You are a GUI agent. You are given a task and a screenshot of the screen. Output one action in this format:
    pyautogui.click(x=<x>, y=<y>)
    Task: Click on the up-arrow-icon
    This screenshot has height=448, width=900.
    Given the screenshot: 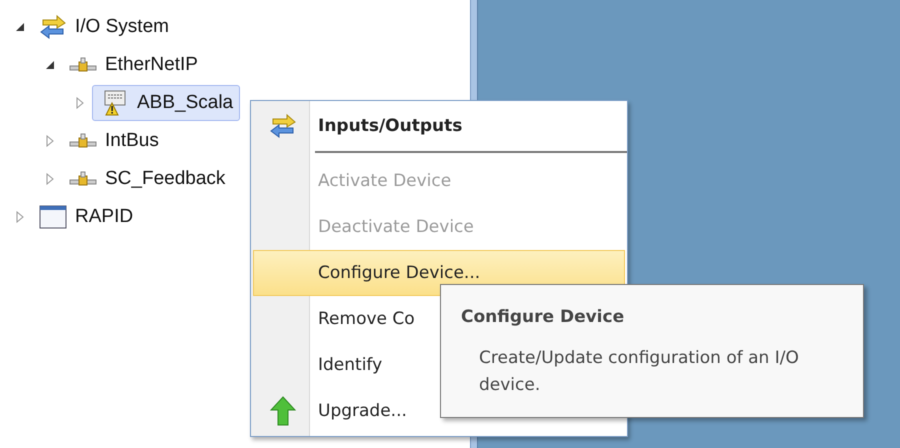 What is the action you would take?
    pyautogui.click(x=283, y=411)
    